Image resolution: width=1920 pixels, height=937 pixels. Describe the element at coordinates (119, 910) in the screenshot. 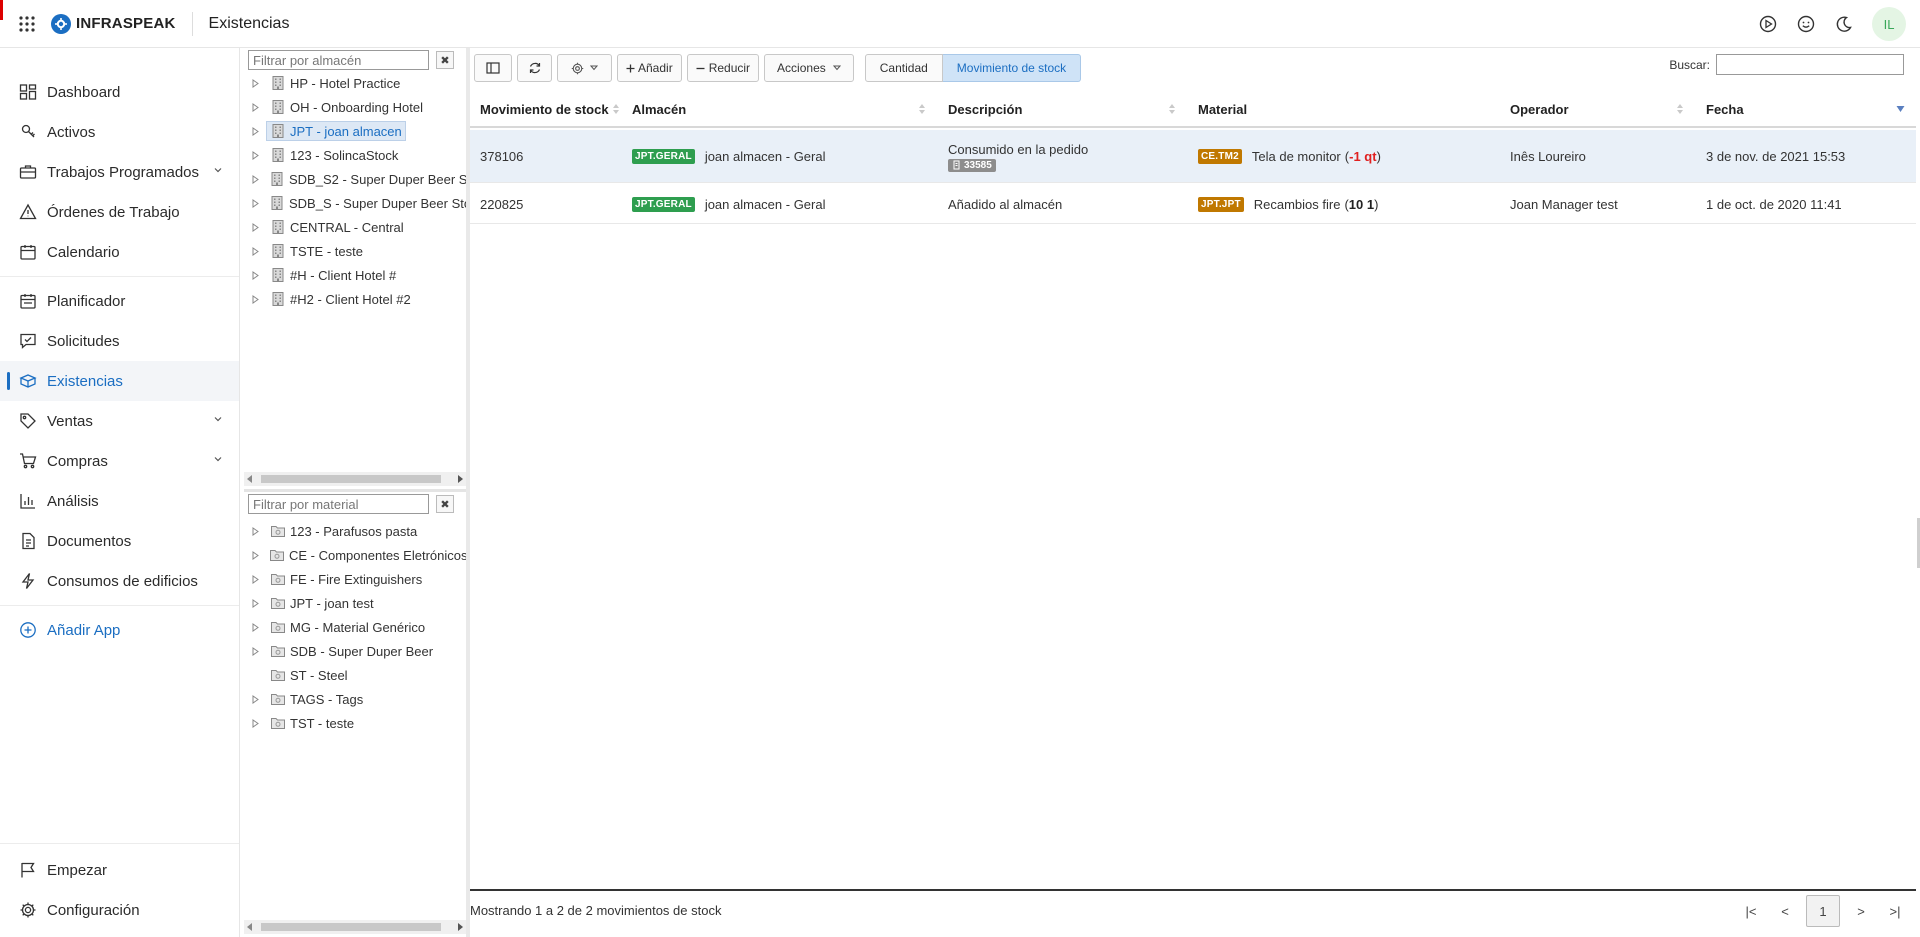

I see `sidebar-item-configuracion: Configuración` at that location.